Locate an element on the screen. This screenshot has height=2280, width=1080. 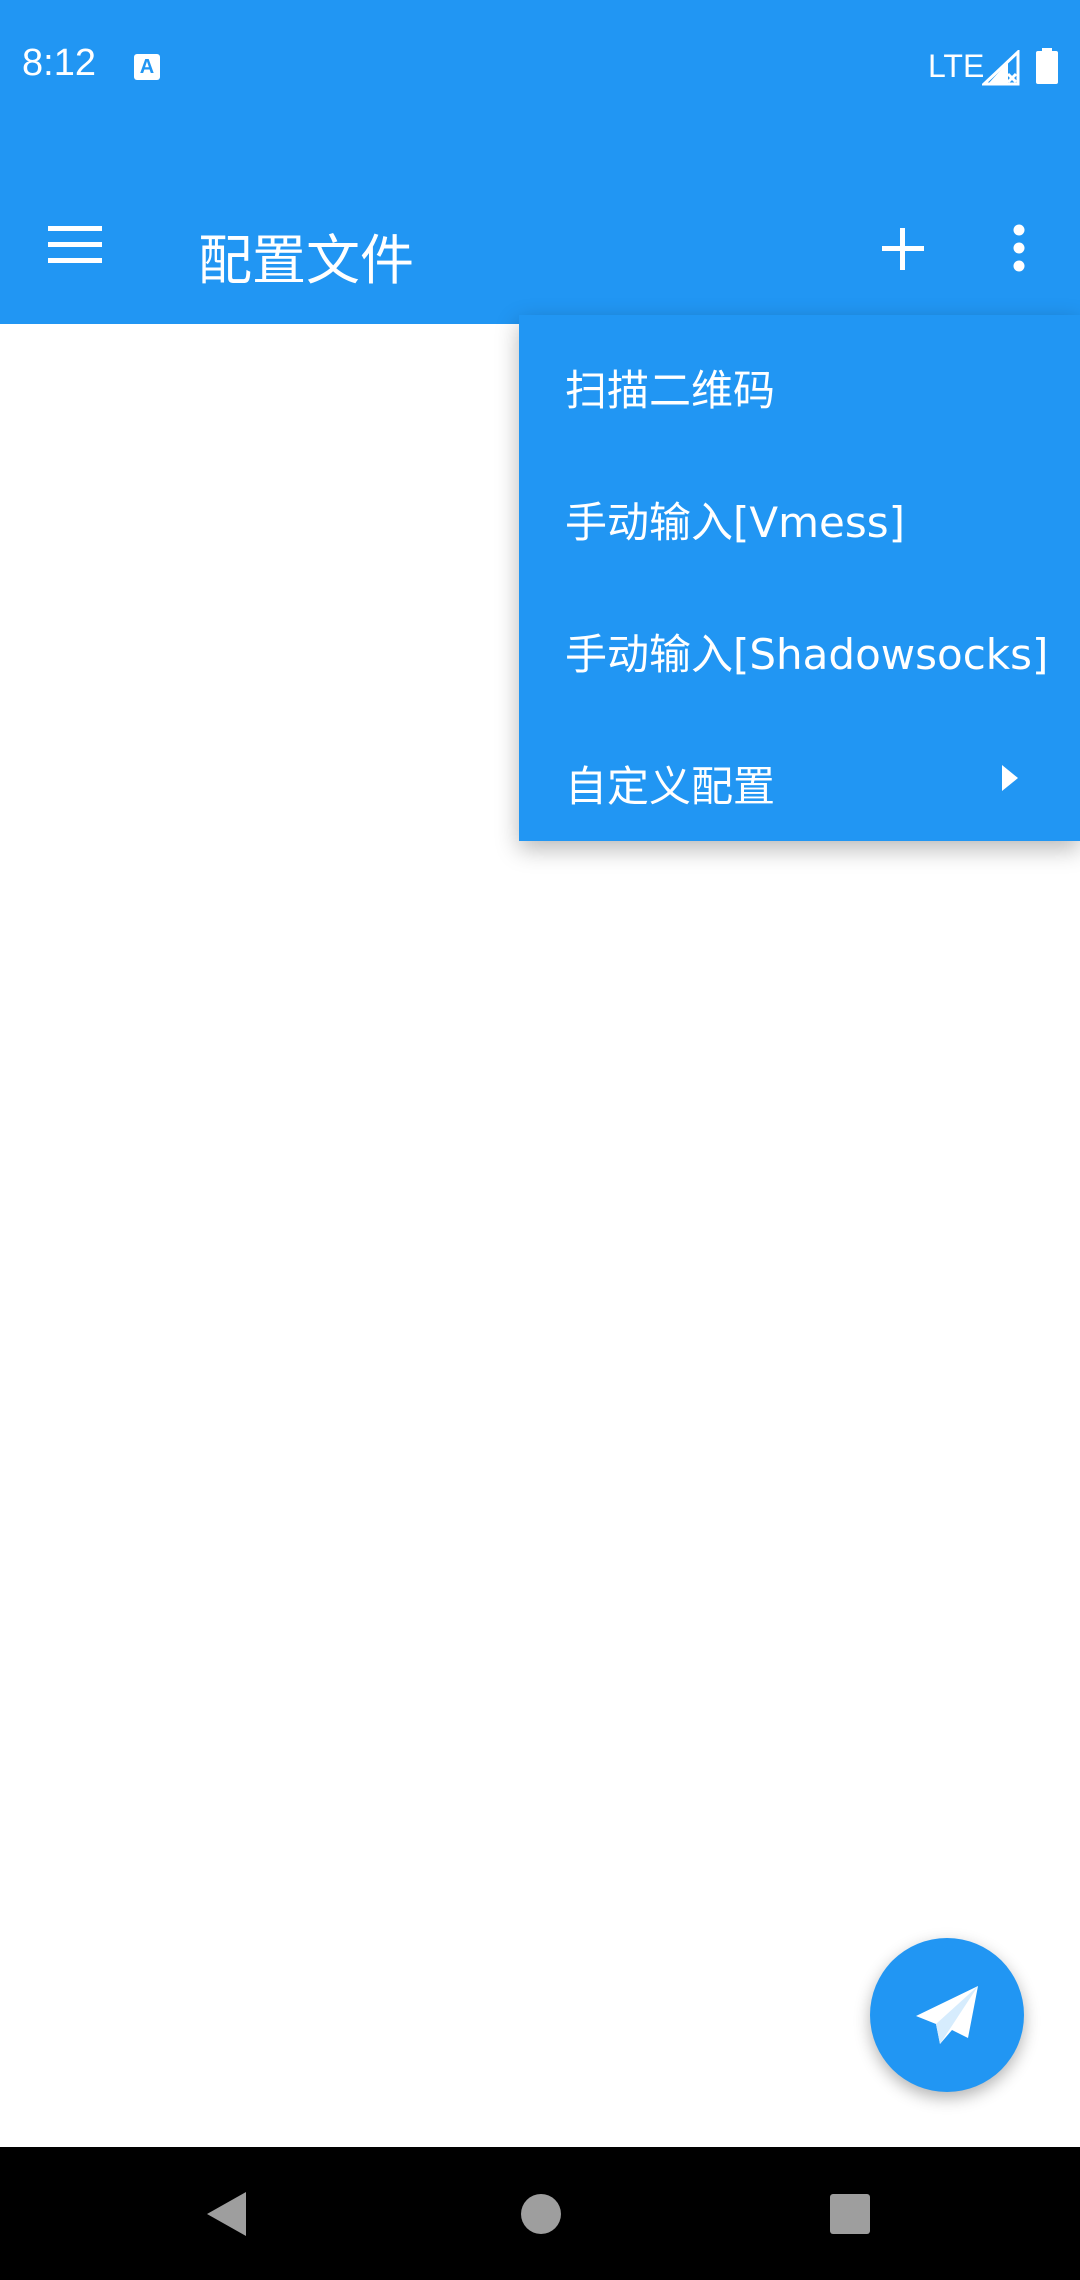
menu-item-manual-shadowsocks: 手动输入[Shadowsocks] is located at coordinates (799, 644).